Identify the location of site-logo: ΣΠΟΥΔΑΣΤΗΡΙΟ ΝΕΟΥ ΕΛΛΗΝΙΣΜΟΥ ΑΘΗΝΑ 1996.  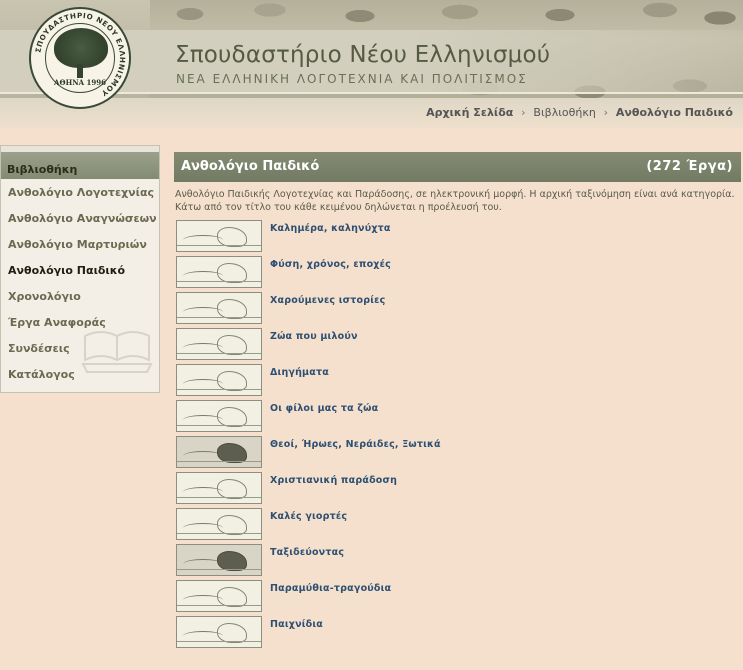
(80, 58).